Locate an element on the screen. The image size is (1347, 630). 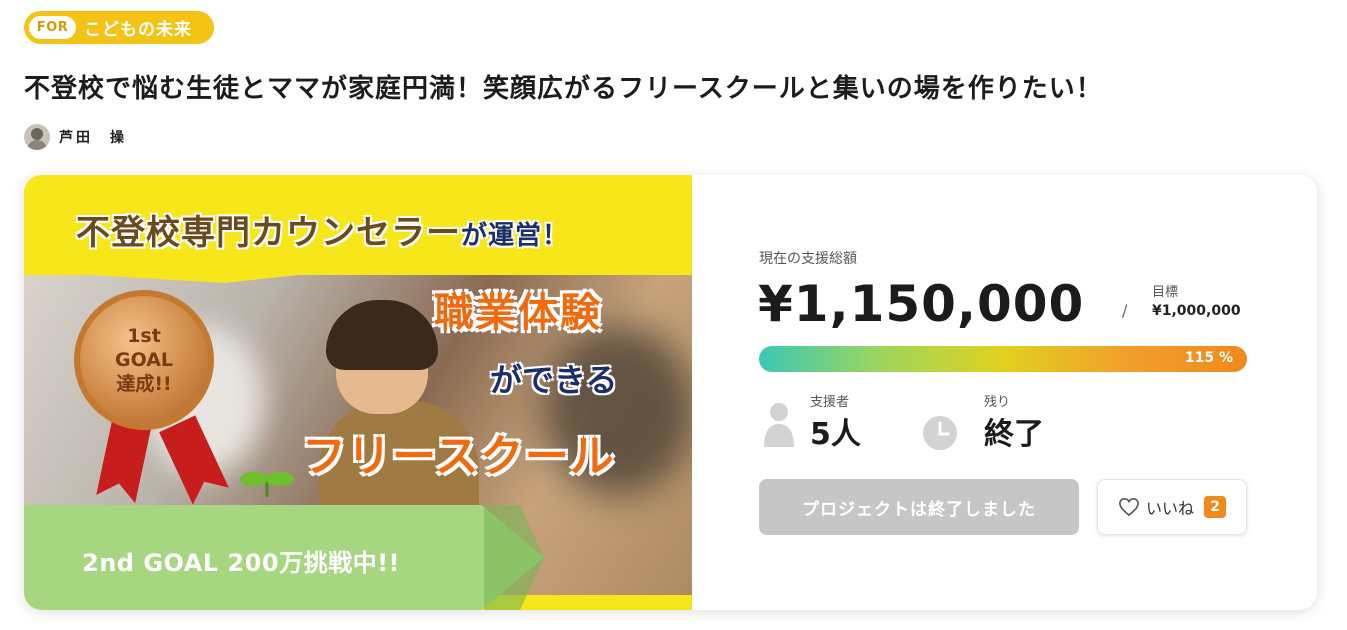
like-count-badge: 2 is located at coordinates (1215, 507).